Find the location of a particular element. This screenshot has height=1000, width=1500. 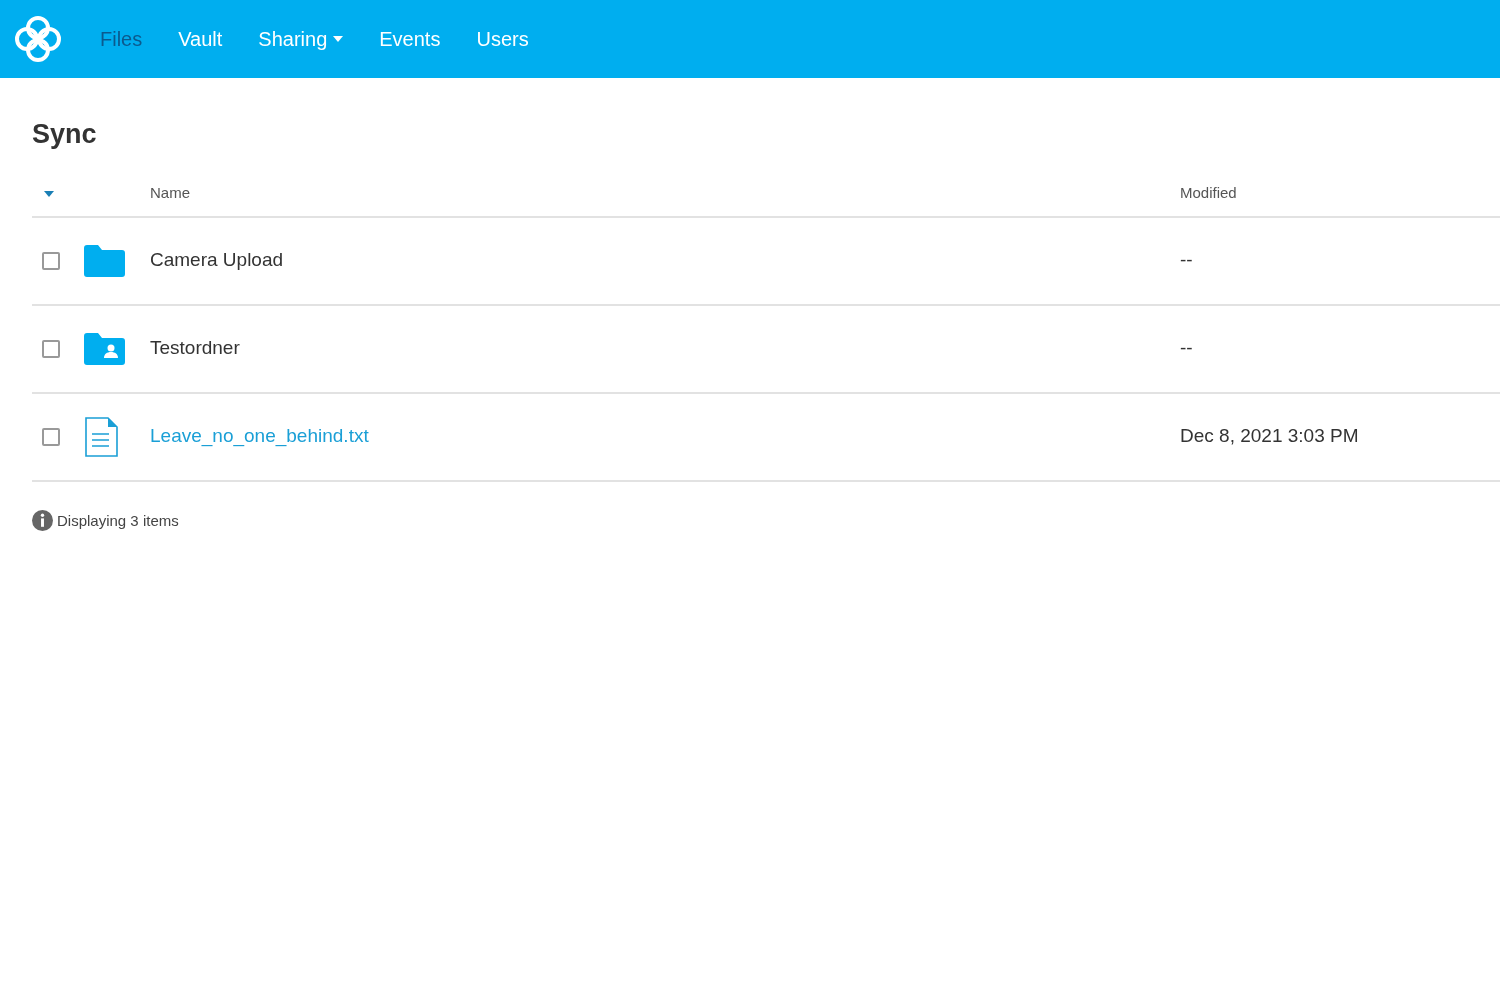

text-file-icon is located at coordinates (101, 436).